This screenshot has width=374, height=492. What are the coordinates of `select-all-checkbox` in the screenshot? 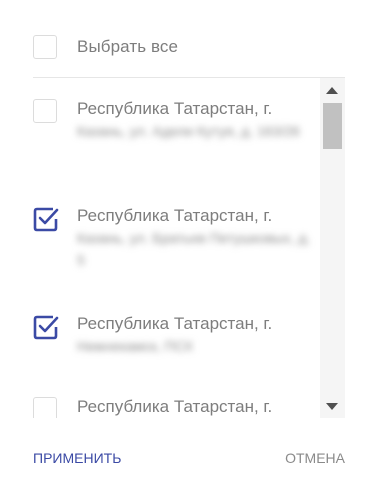 It's located at (45, 47).